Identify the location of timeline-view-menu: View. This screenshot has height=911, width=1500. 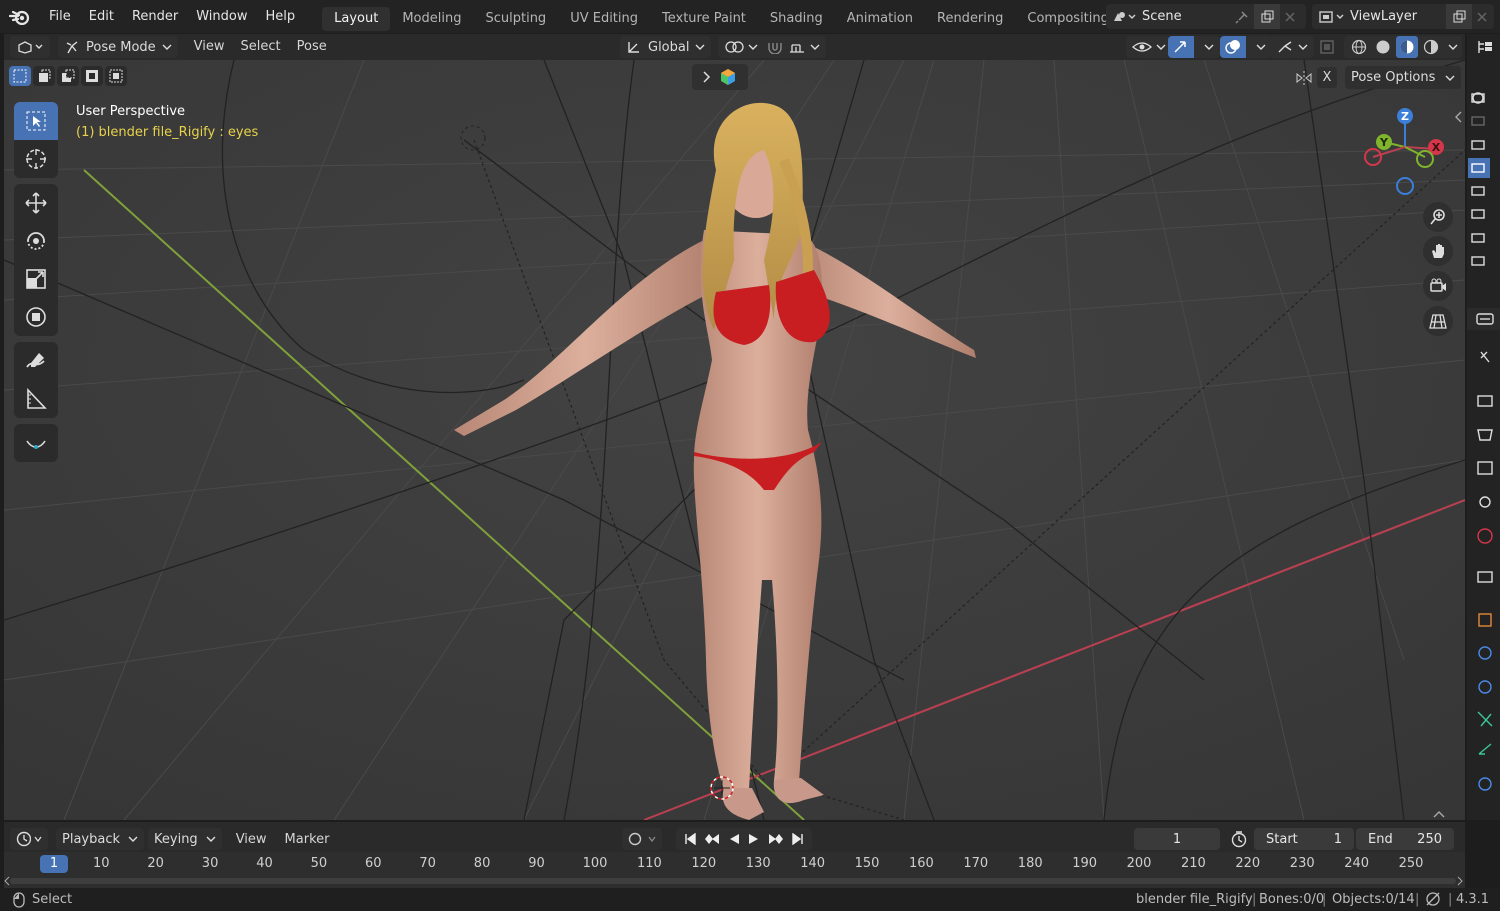
(251, 839).